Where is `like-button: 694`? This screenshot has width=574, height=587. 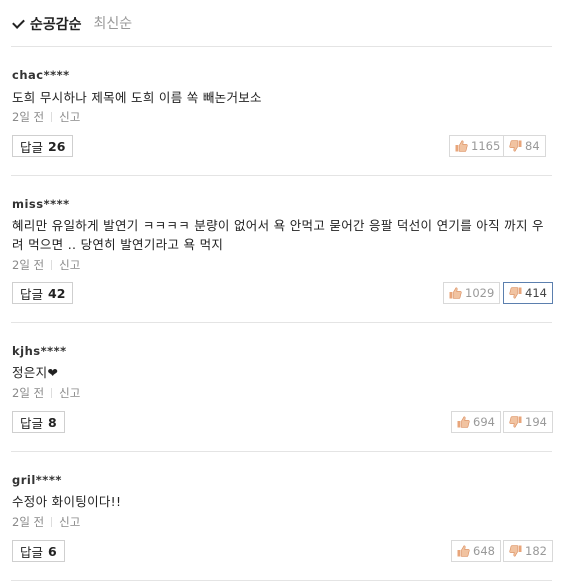 like-button: 694 is located at coordinates (476, 422).